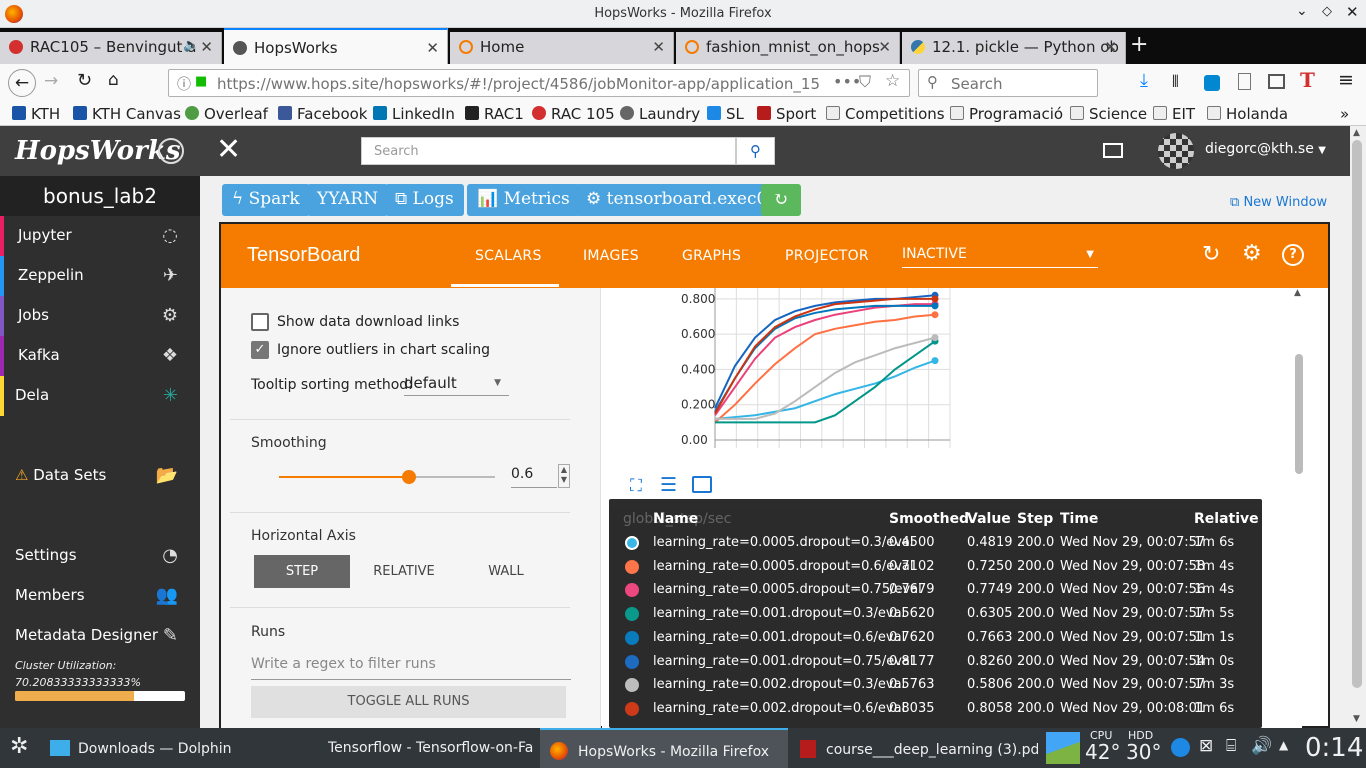 This screenshot has height=768, width=1366. Describe the element at coordinates (1302, 11) in the screenshot. I see `minimize-icon: ⌄` at that location.